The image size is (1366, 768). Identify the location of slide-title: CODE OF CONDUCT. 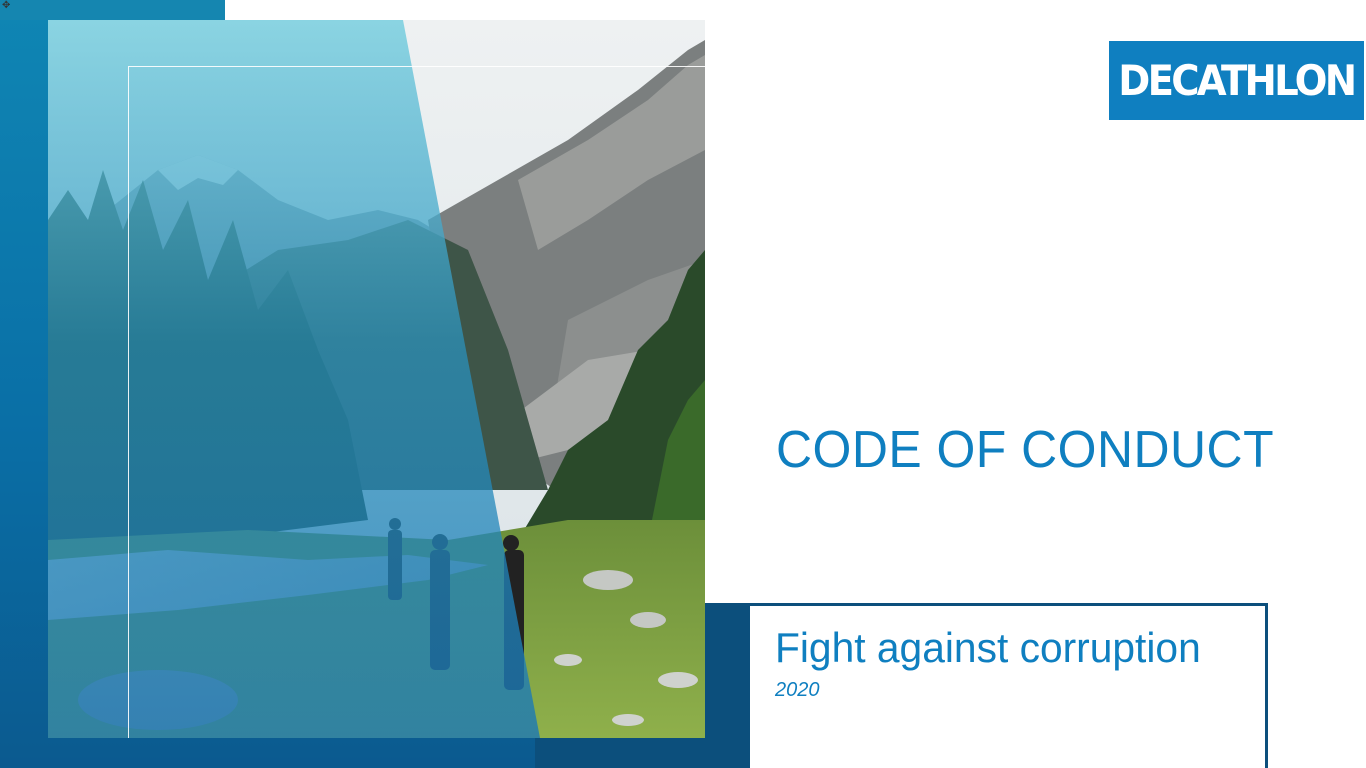
(1025, 450).